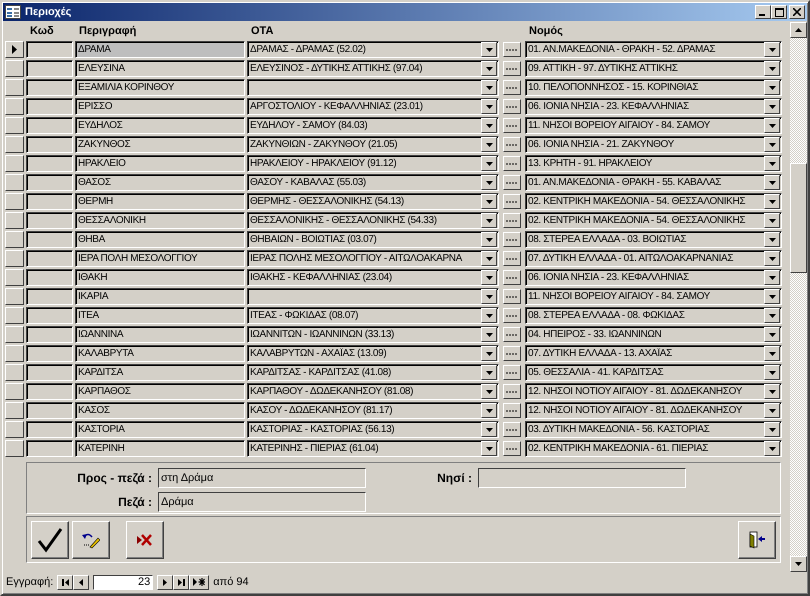 This screenshot has height=596, width=810. Describe the element at coordinates (160, 258) in the screenshot. I see `description-field: ΙΕΡΑ ΠΟΛΗ ΜΕΣΟΛΟΓΓΙΟΥ` at that location.